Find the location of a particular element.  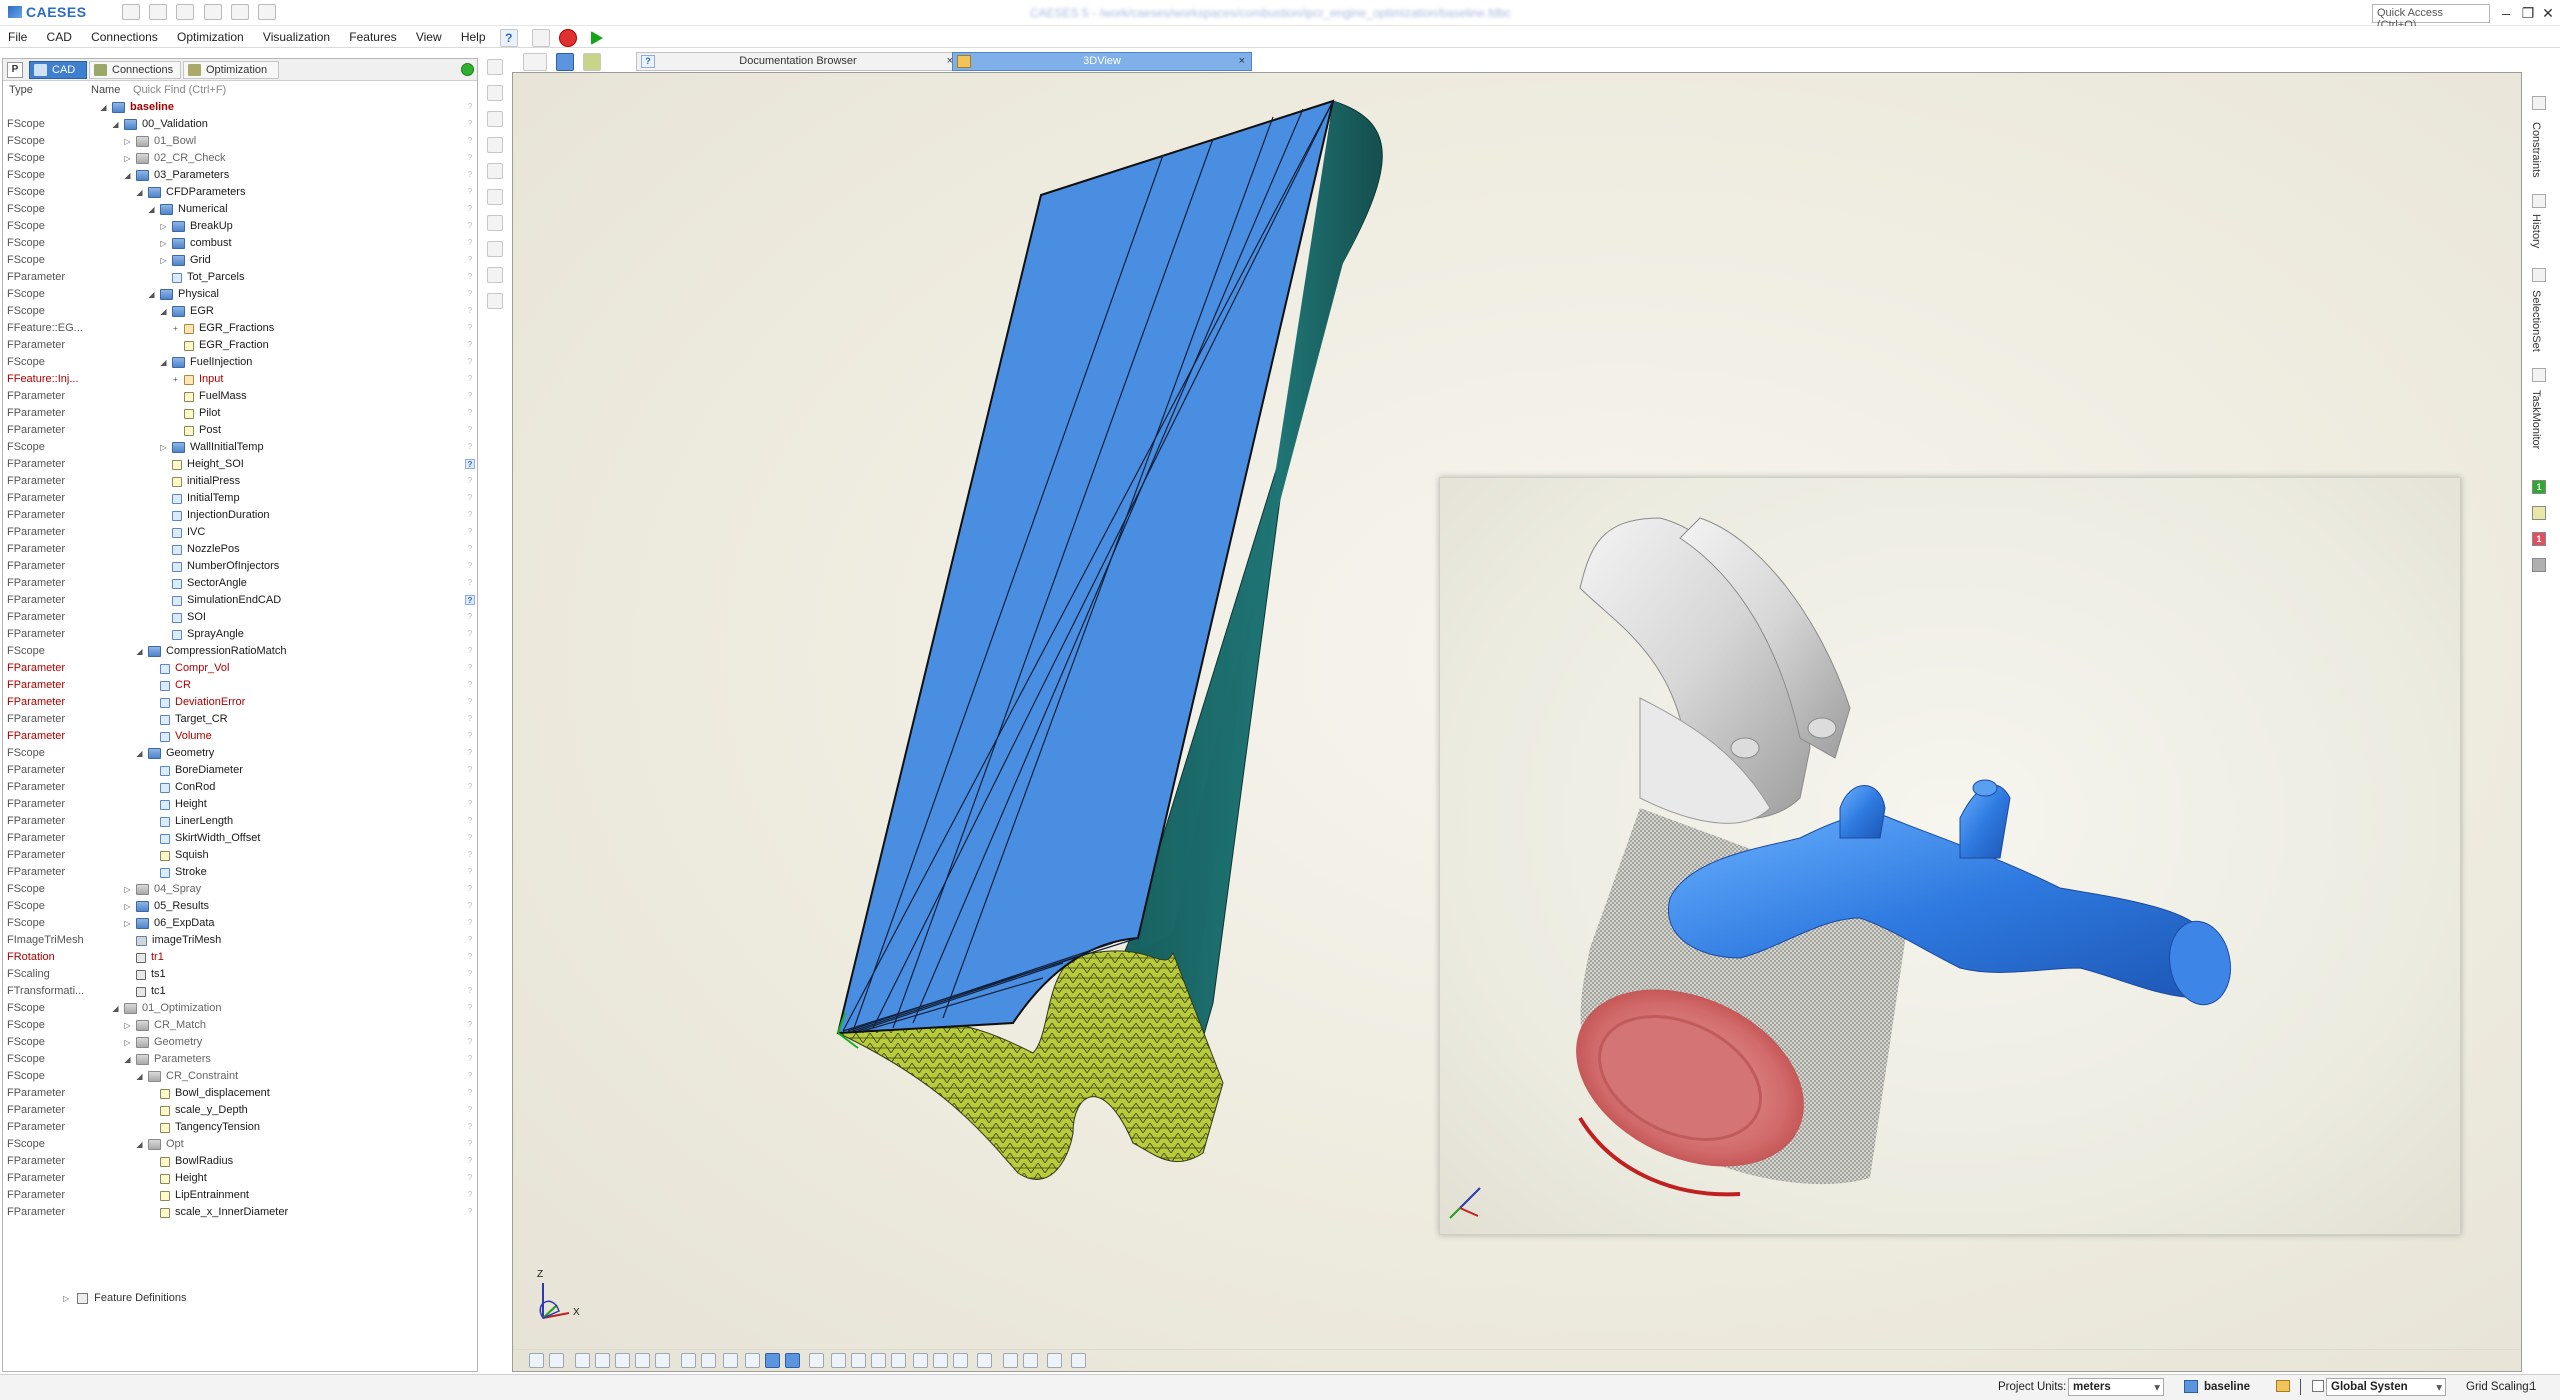

tree-row: FParameter SprayAngle? is located at coordinates (240, 634).